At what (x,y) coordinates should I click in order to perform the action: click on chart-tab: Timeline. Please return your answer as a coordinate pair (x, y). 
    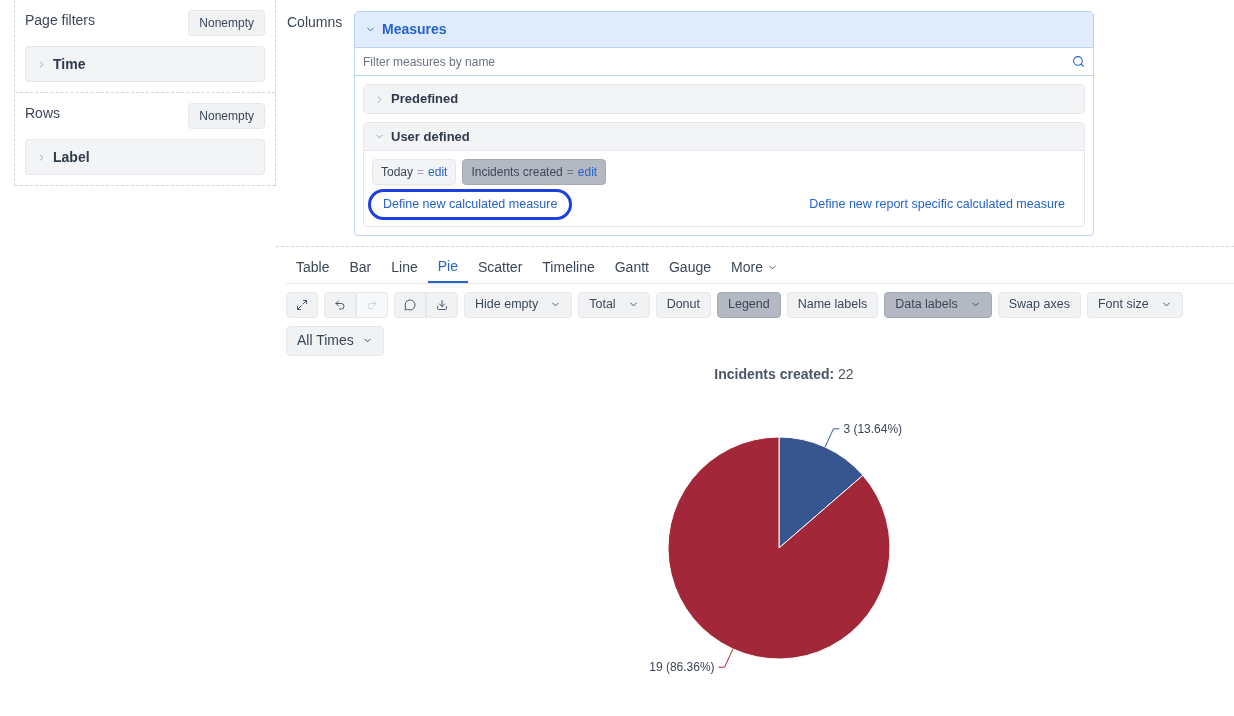
    Looking at the image, I should click on (568, 267).